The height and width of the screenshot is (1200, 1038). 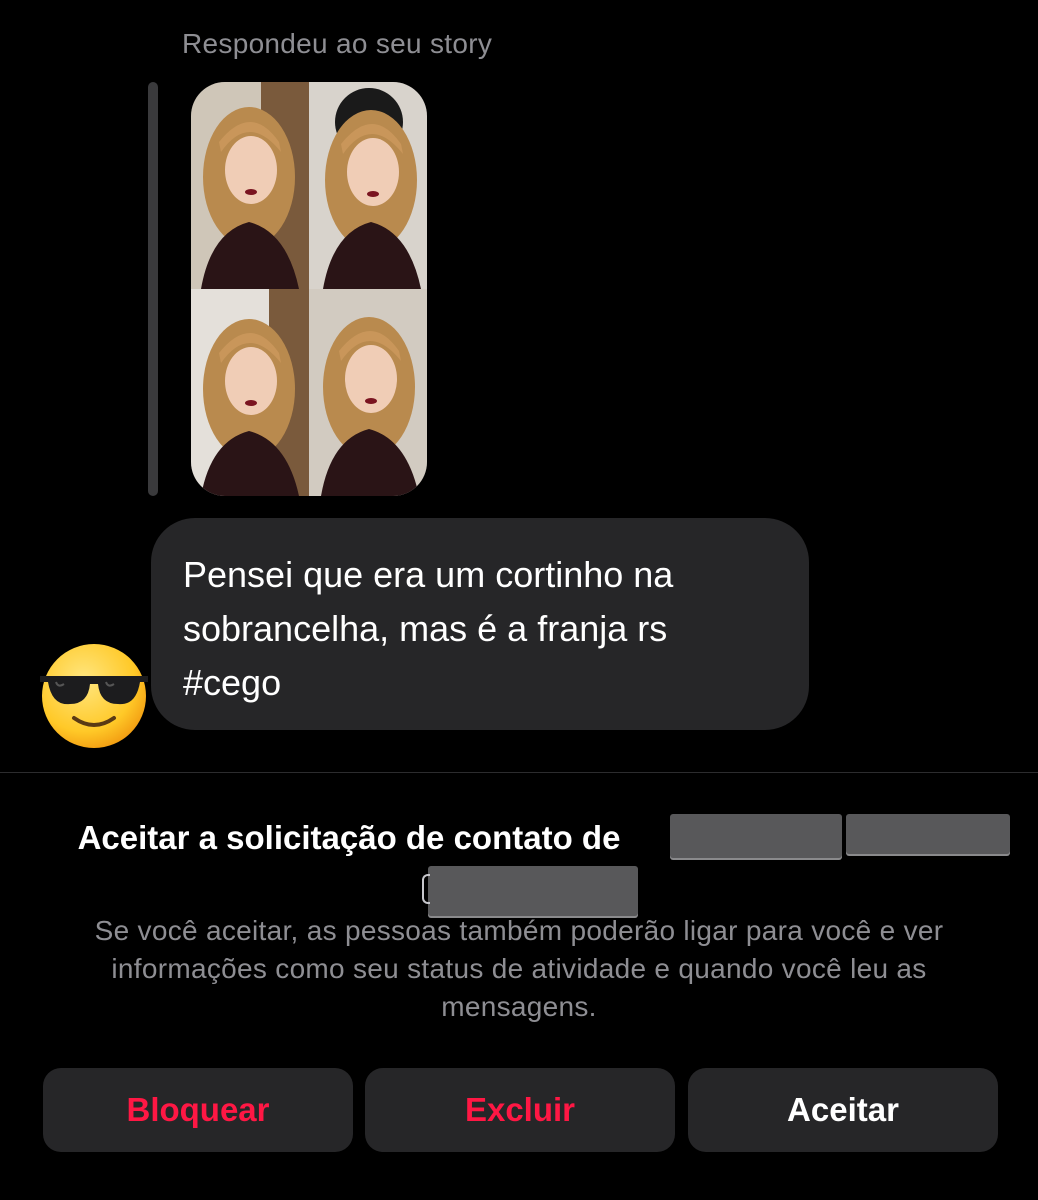 What do you see at coordinates (520, 1110) in the screenshot?
I see `delete-button: Excluir` at bounding box center [520, 1110].